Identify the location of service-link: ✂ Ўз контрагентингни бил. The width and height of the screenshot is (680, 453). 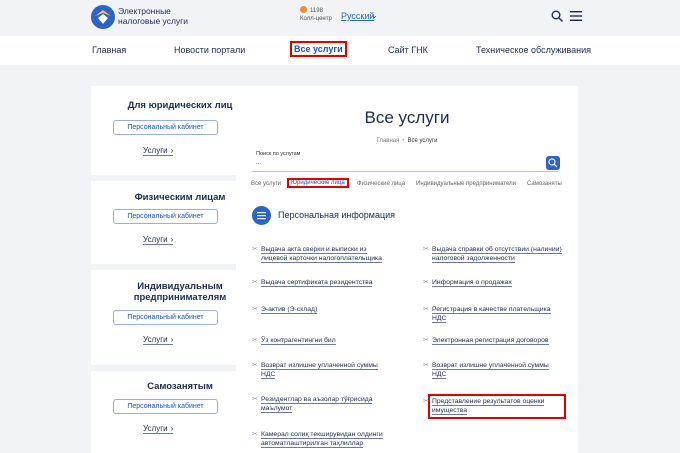
(336, 341).